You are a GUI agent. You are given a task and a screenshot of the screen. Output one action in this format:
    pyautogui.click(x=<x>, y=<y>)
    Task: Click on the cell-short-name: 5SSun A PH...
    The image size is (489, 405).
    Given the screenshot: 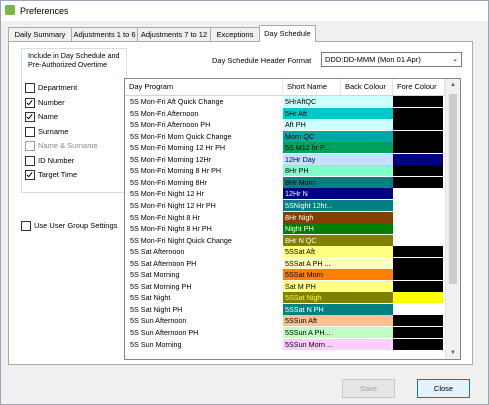 What is the action you would take?
    pyautogui.click(x=312, y=332)
    